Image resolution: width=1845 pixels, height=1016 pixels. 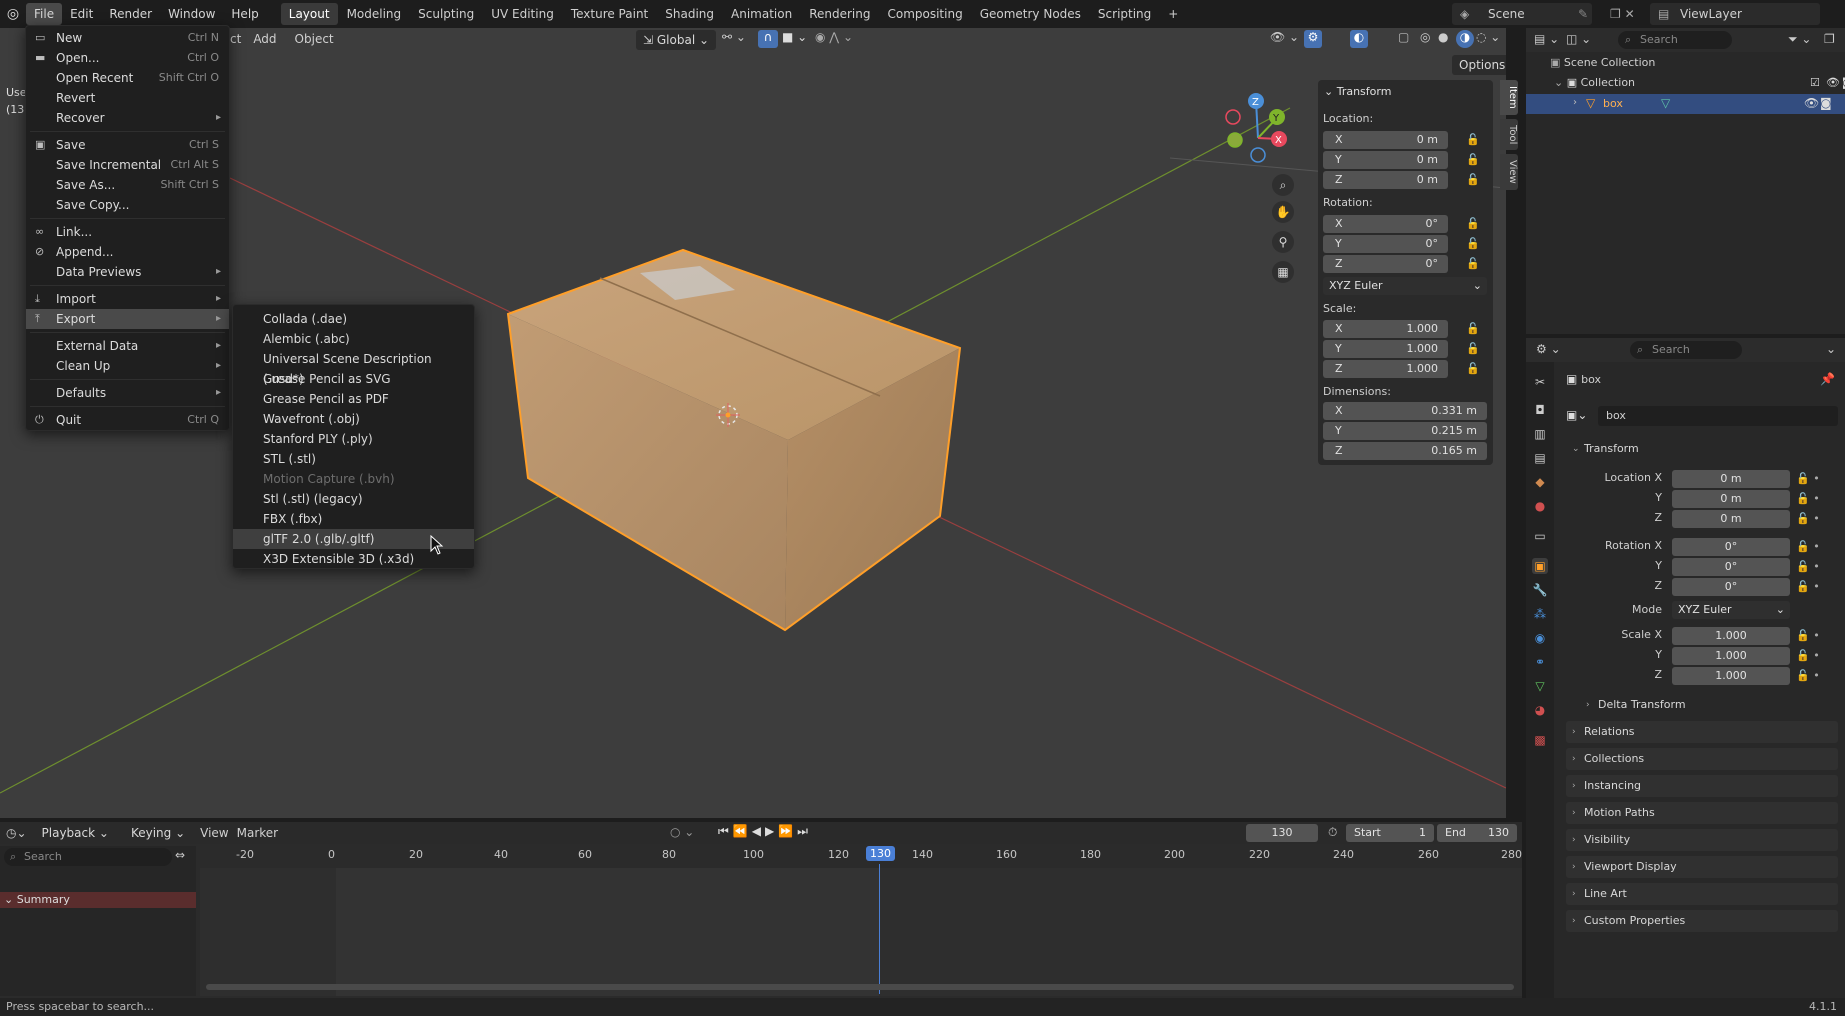 I want to click on wireframe-shading-icon: ◎, so click(x=1425, y=37).